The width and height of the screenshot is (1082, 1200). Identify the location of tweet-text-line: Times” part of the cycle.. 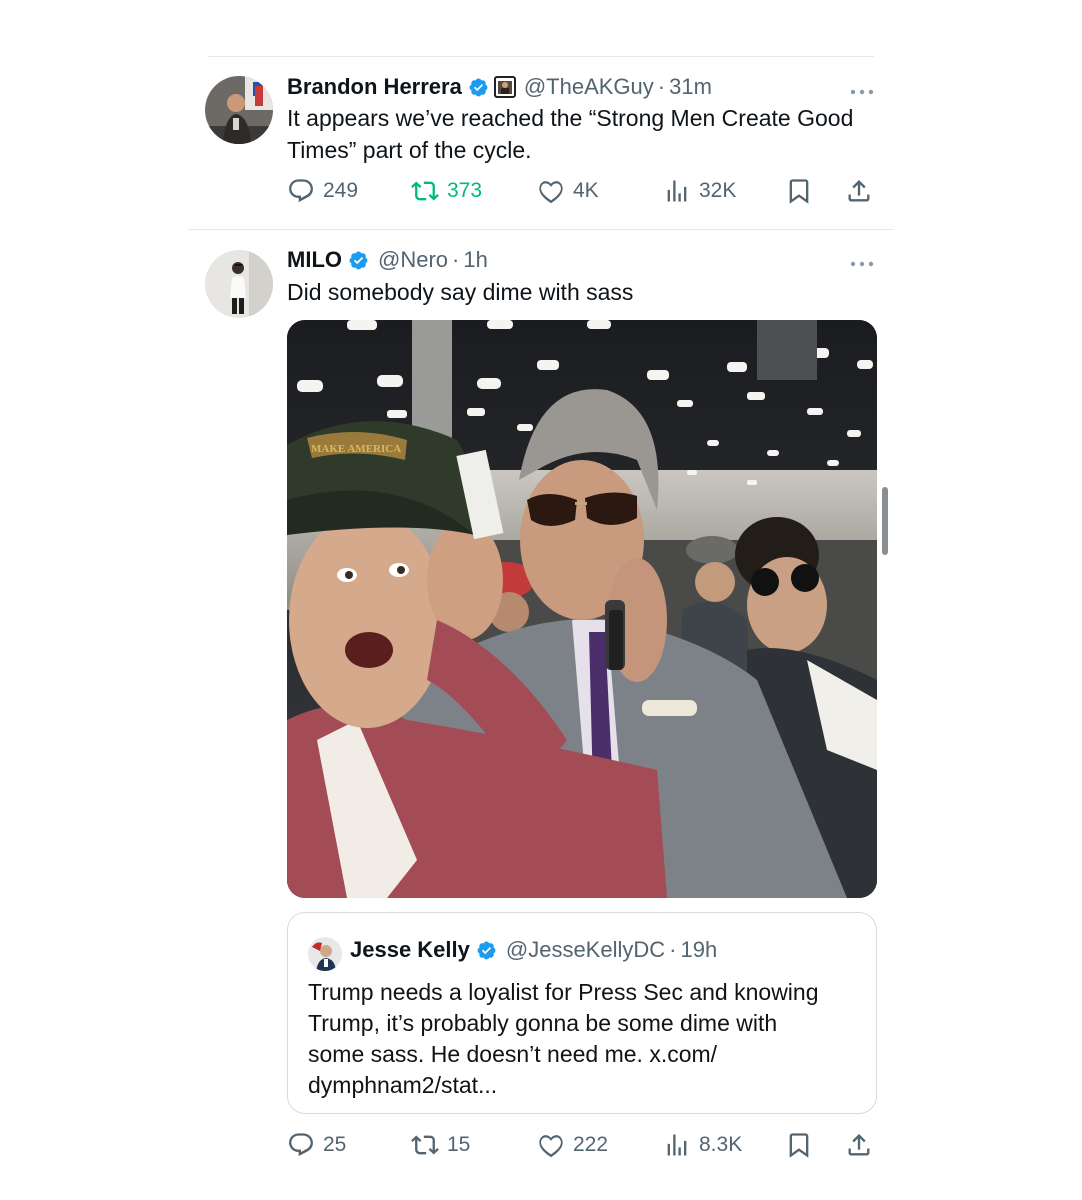
(409, 150).